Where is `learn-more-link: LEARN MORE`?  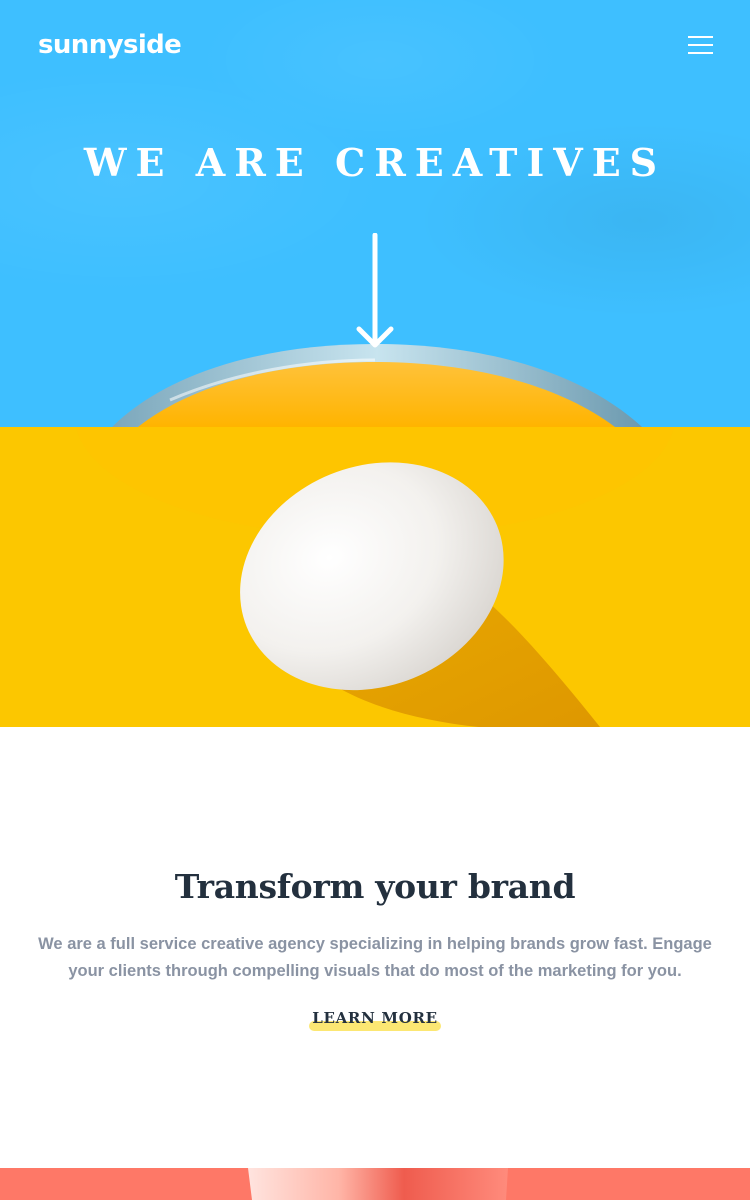
learn-more-link: LEARN MORE is located at coordinates (375, 1020).